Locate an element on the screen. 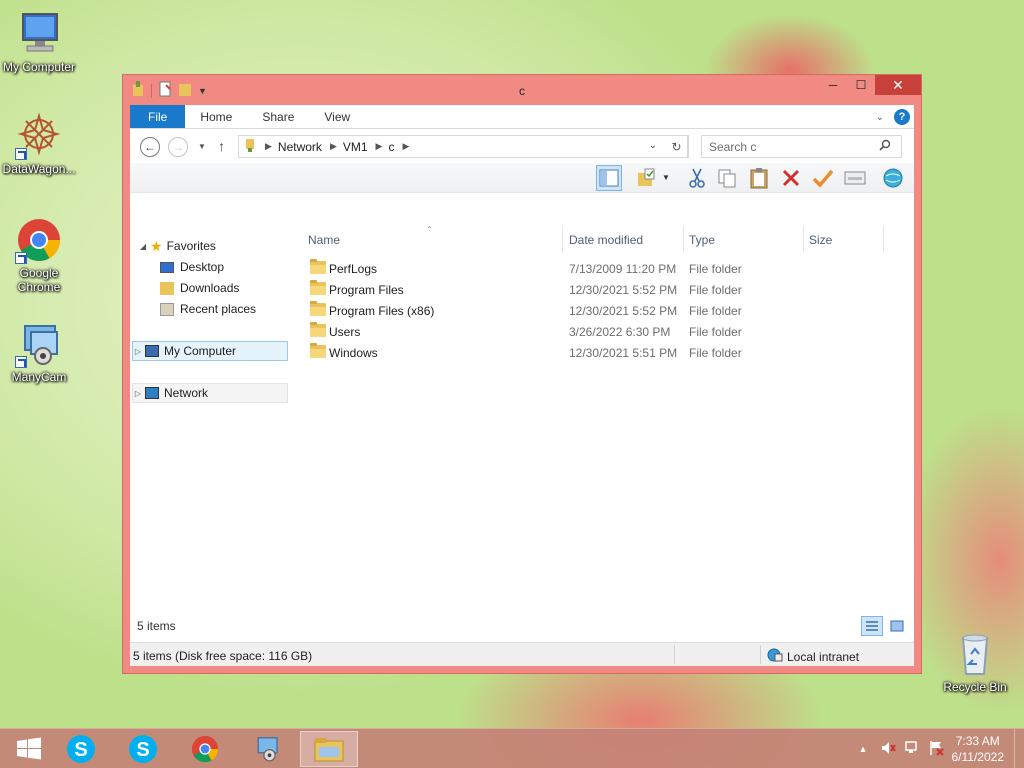  taskbar-skype-2: S is located at coordinates (143, 749).